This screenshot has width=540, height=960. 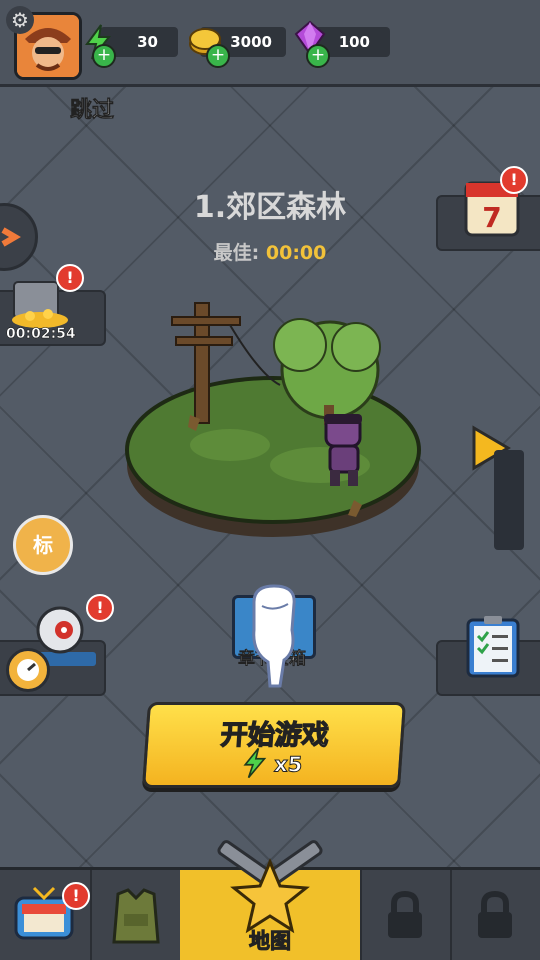 What do you see at coordinates (255, 765) in the screenshot?
I see `energy-bolt-icon` at bounding box center [255, 765].